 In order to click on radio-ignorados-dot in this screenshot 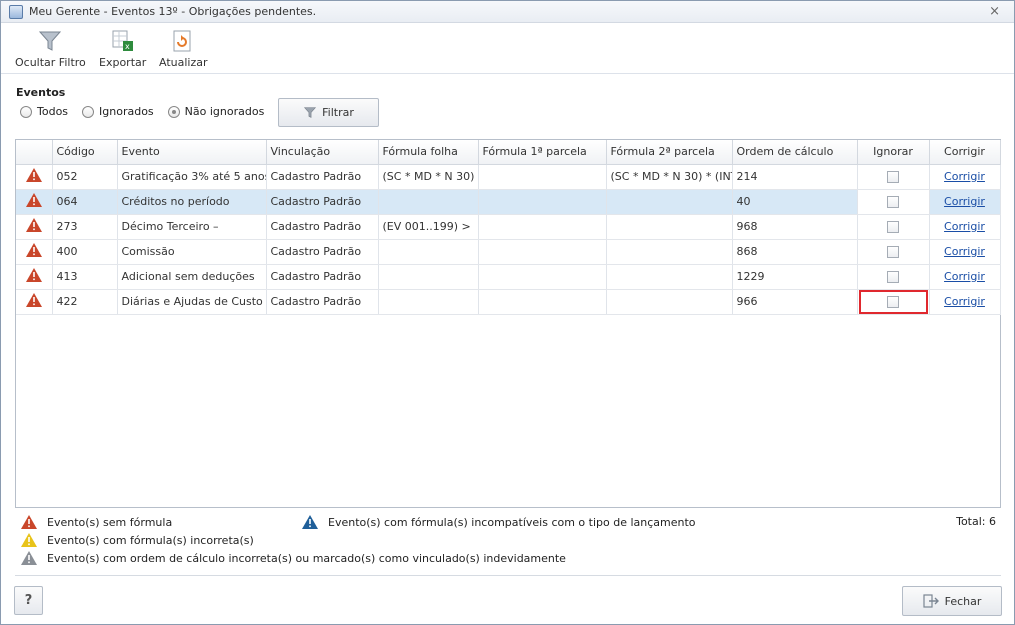, I will do `click(88, 111)`.